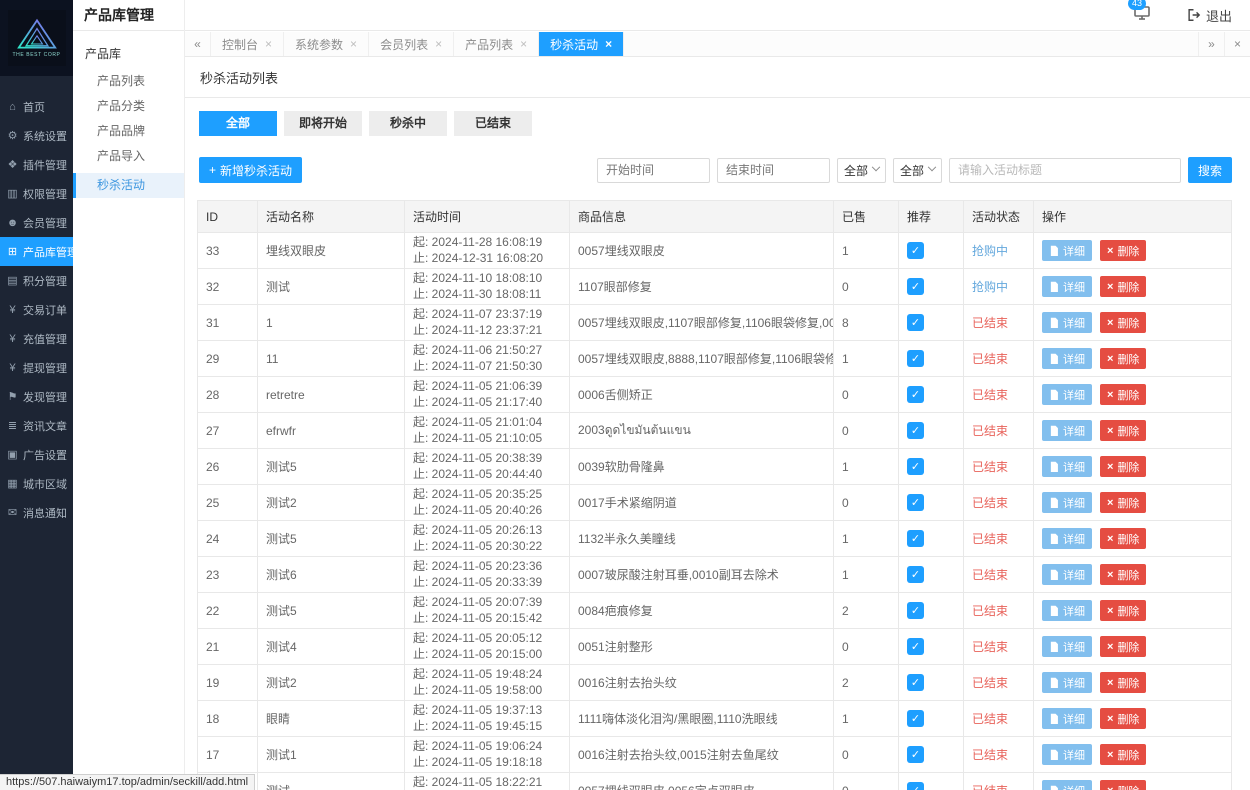 The width and height of the screenshot is (1250, 790). Describe the element at coordinates (856, 170) in the screenshot. I see `status-select-value: 全部` at that location.